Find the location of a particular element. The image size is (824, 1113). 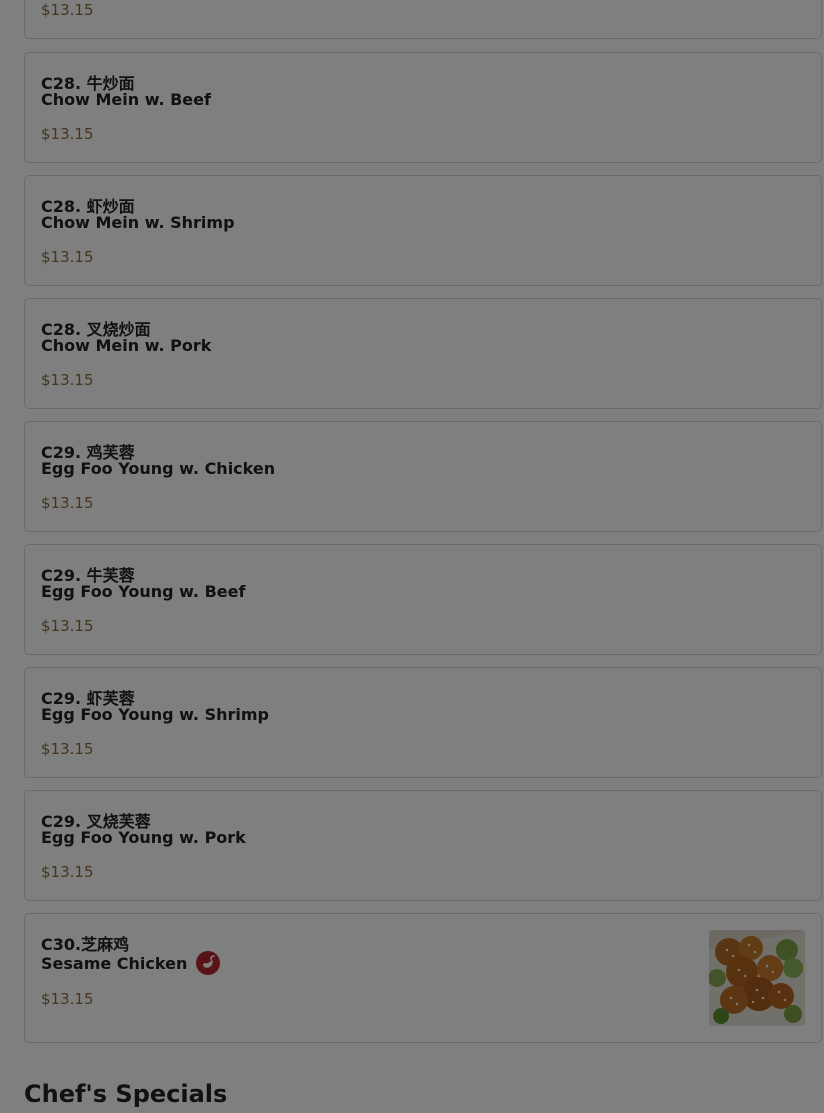

item-name: Egg Foo Young w. Shrimp is located at coordinates (155, 714).